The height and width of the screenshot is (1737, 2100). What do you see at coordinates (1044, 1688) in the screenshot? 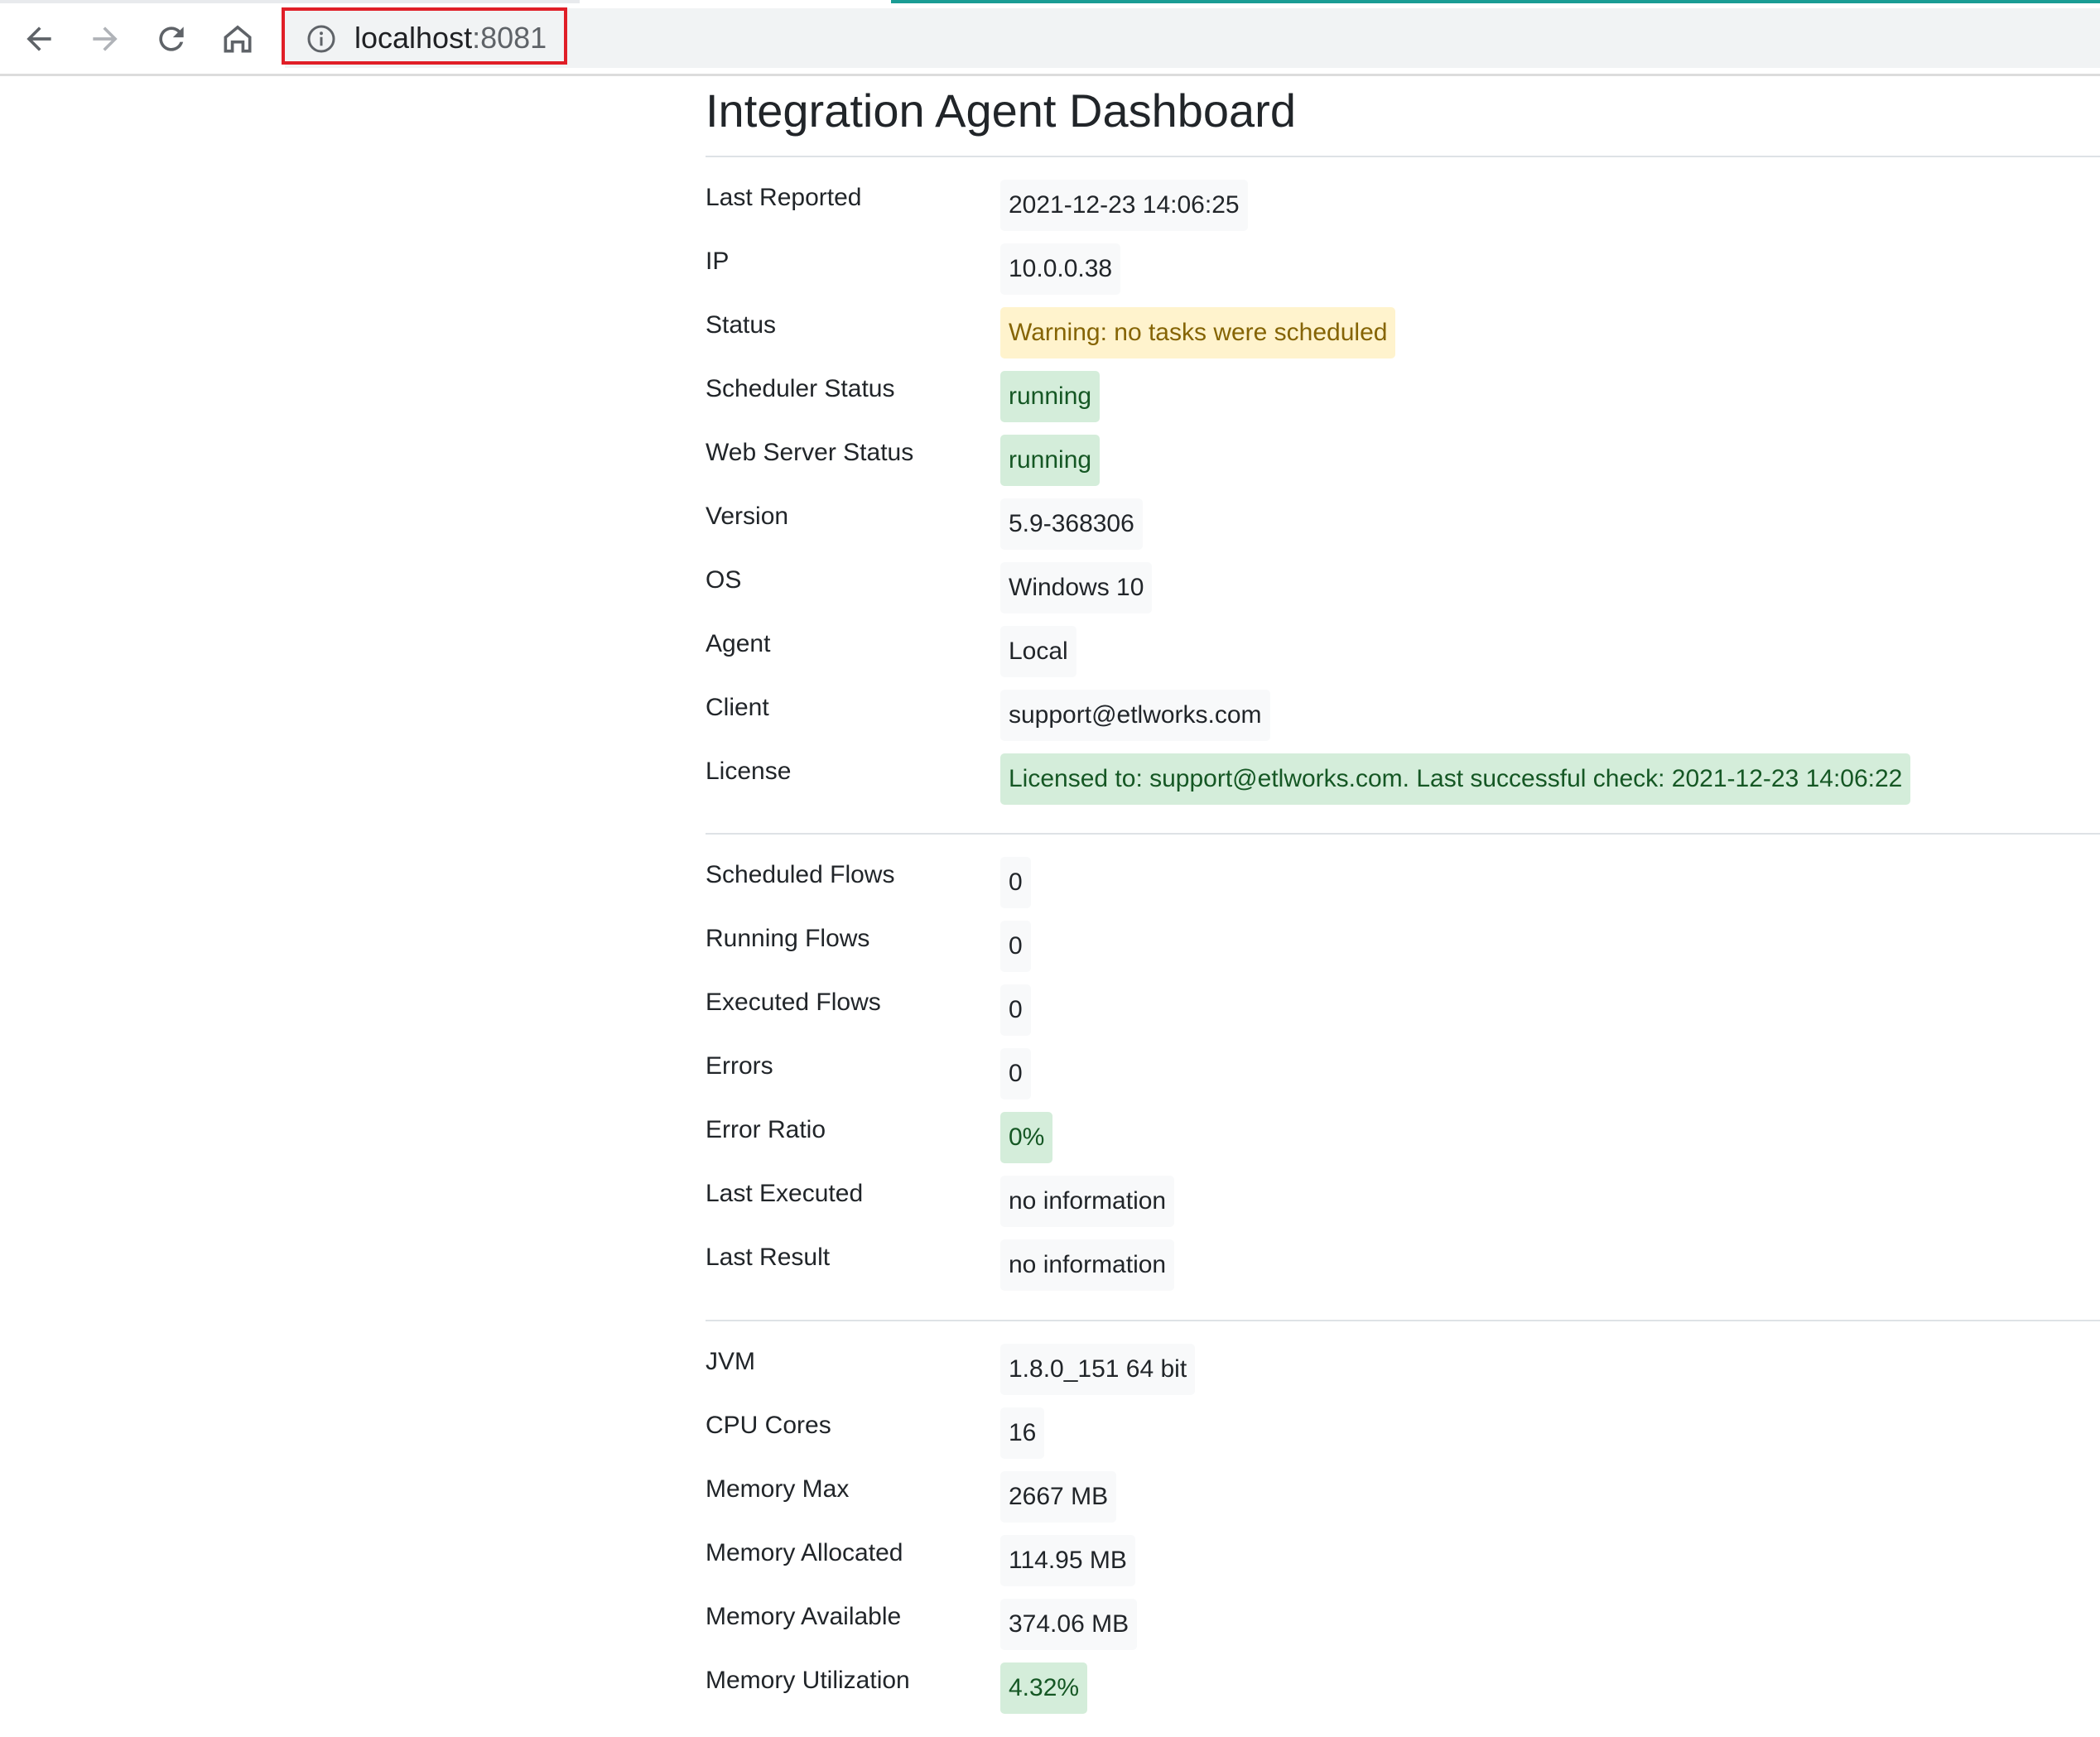
I see `status-badge: 4.32%` at bounding box center [1044, 1688].